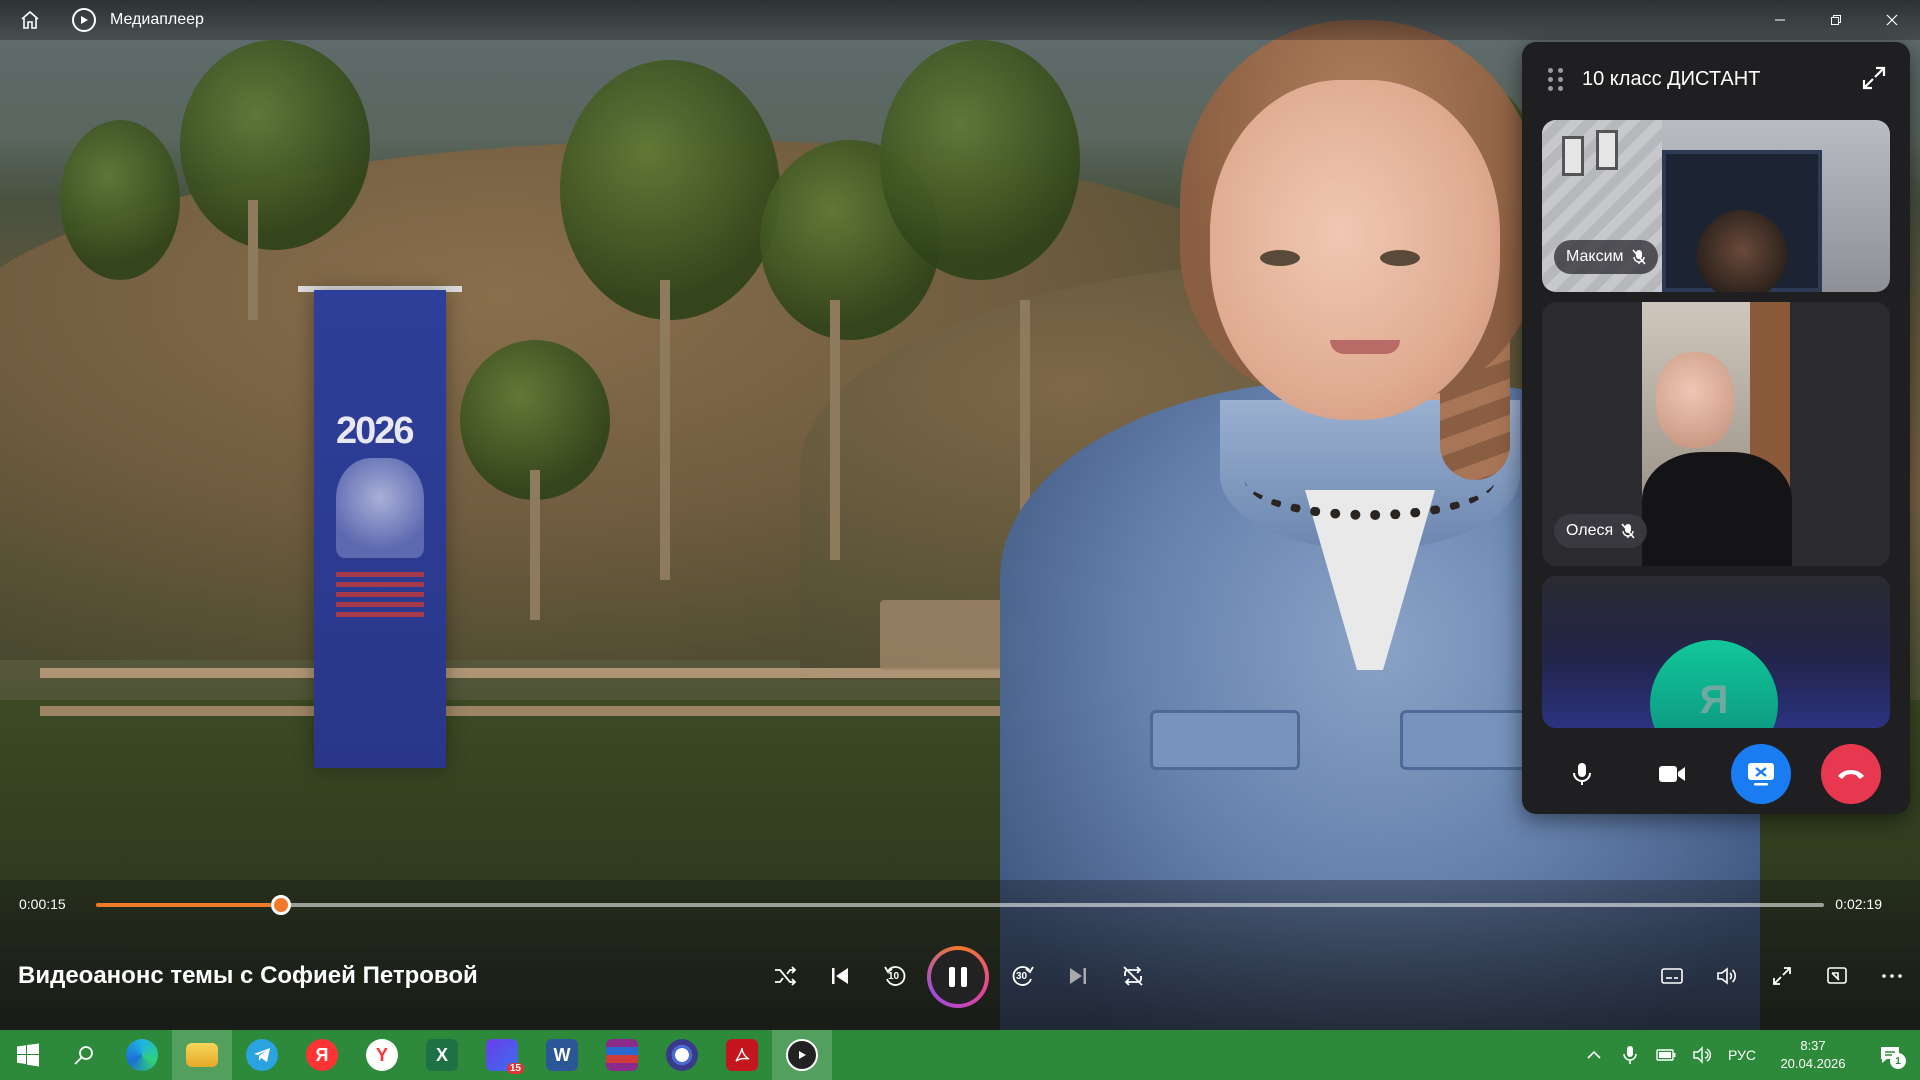  What do you see at coordinates (1078, 976) in the screenshot?
I see `next-button` at bounding box center [1078, 976].